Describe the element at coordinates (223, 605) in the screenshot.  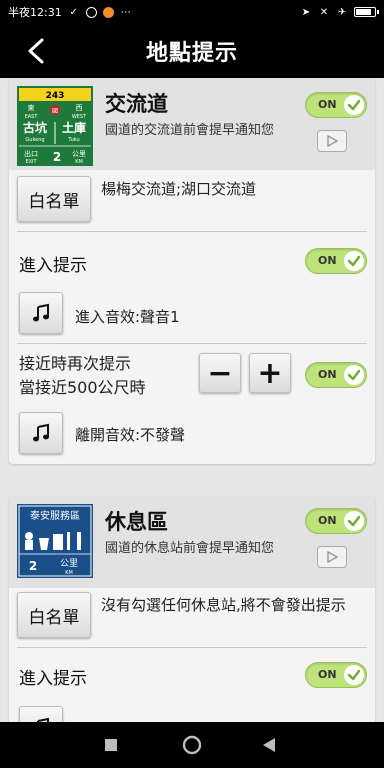
I see `whitelist-text: 沒有勾選任何休息站,將不會發出提示` at that location.